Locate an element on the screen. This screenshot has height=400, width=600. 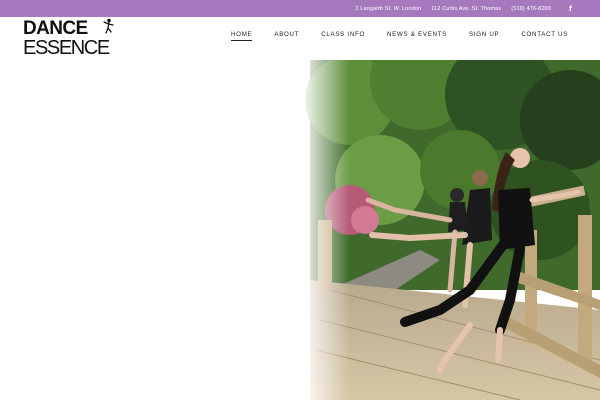
nav-sign-up: SIGN UP is located at coordinates (484, 36).